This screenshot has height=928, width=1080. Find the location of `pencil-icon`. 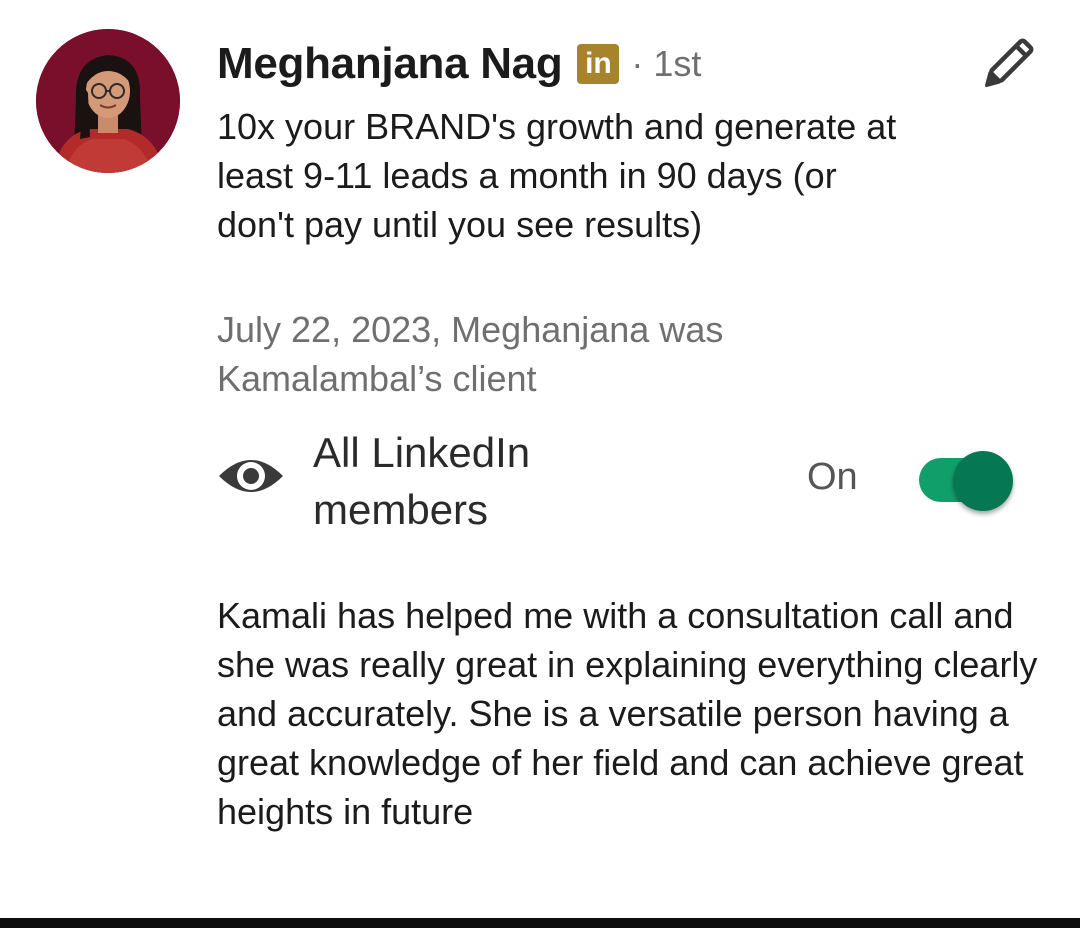

pencil-icon is located at coordinates (1009, 63).